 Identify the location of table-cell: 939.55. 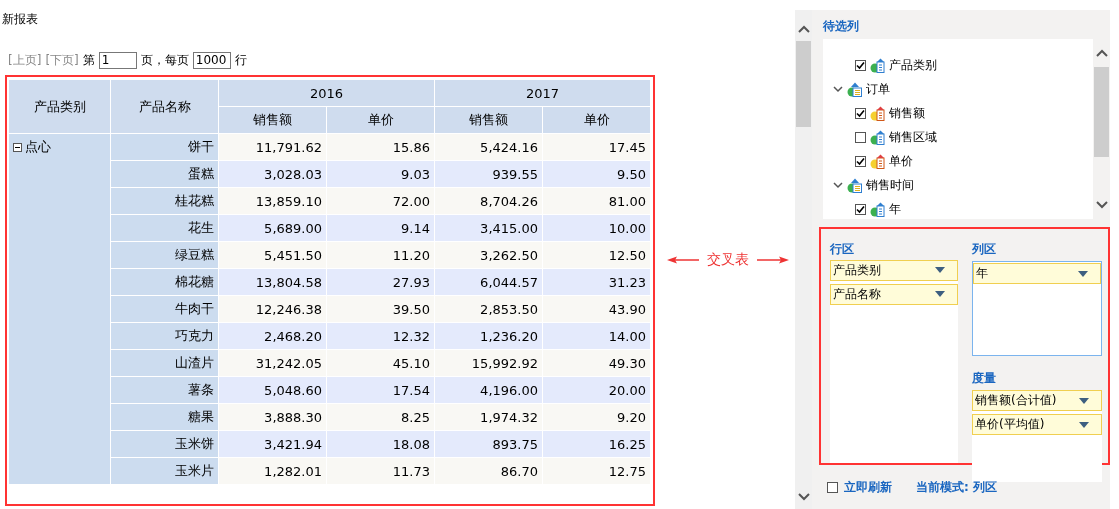
(488, 174).